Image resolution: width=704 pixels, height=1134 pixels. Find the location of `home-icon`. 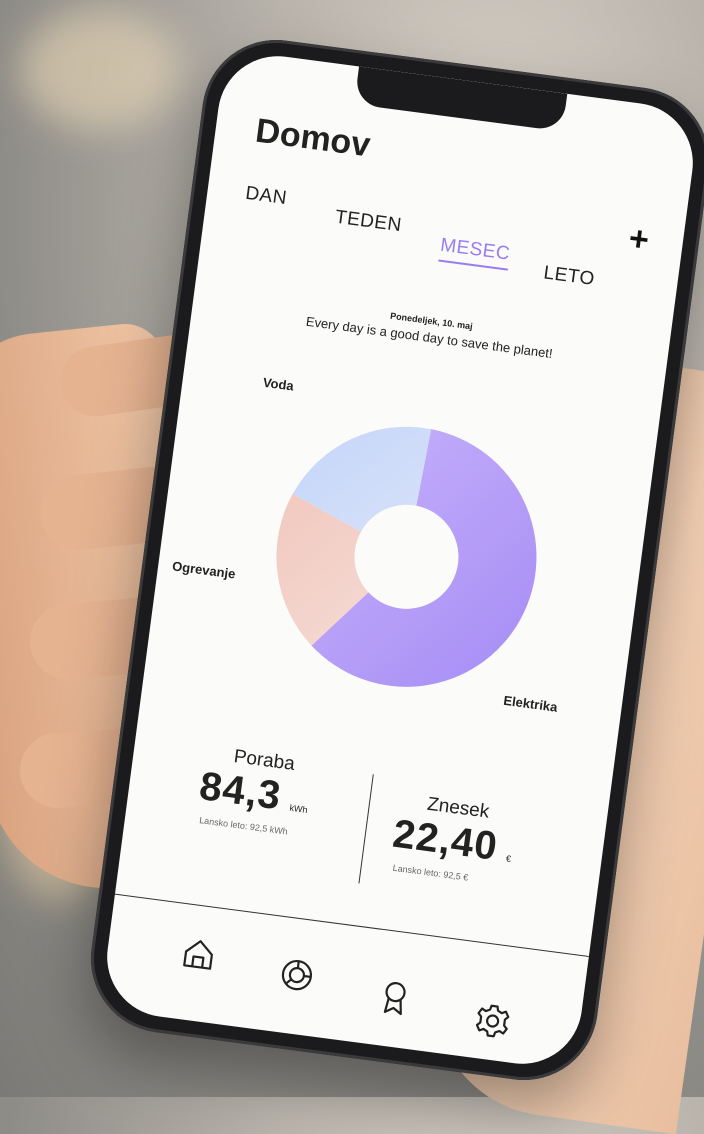

home-icon is located at coordinates (198, 954).